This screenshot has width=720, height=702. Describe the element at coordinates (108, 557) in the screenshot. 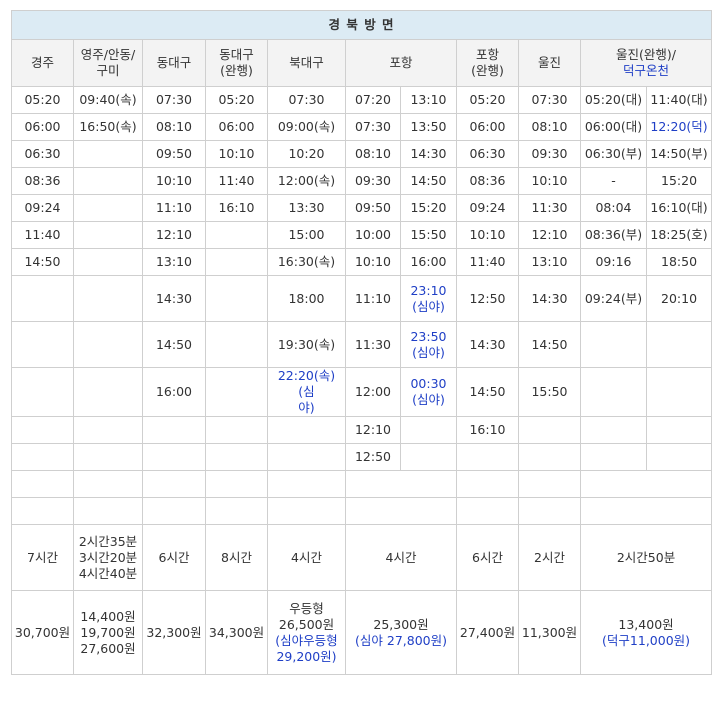

I see `duration-cell: 2시간35분 3시간20분 4시간40분` at that location.